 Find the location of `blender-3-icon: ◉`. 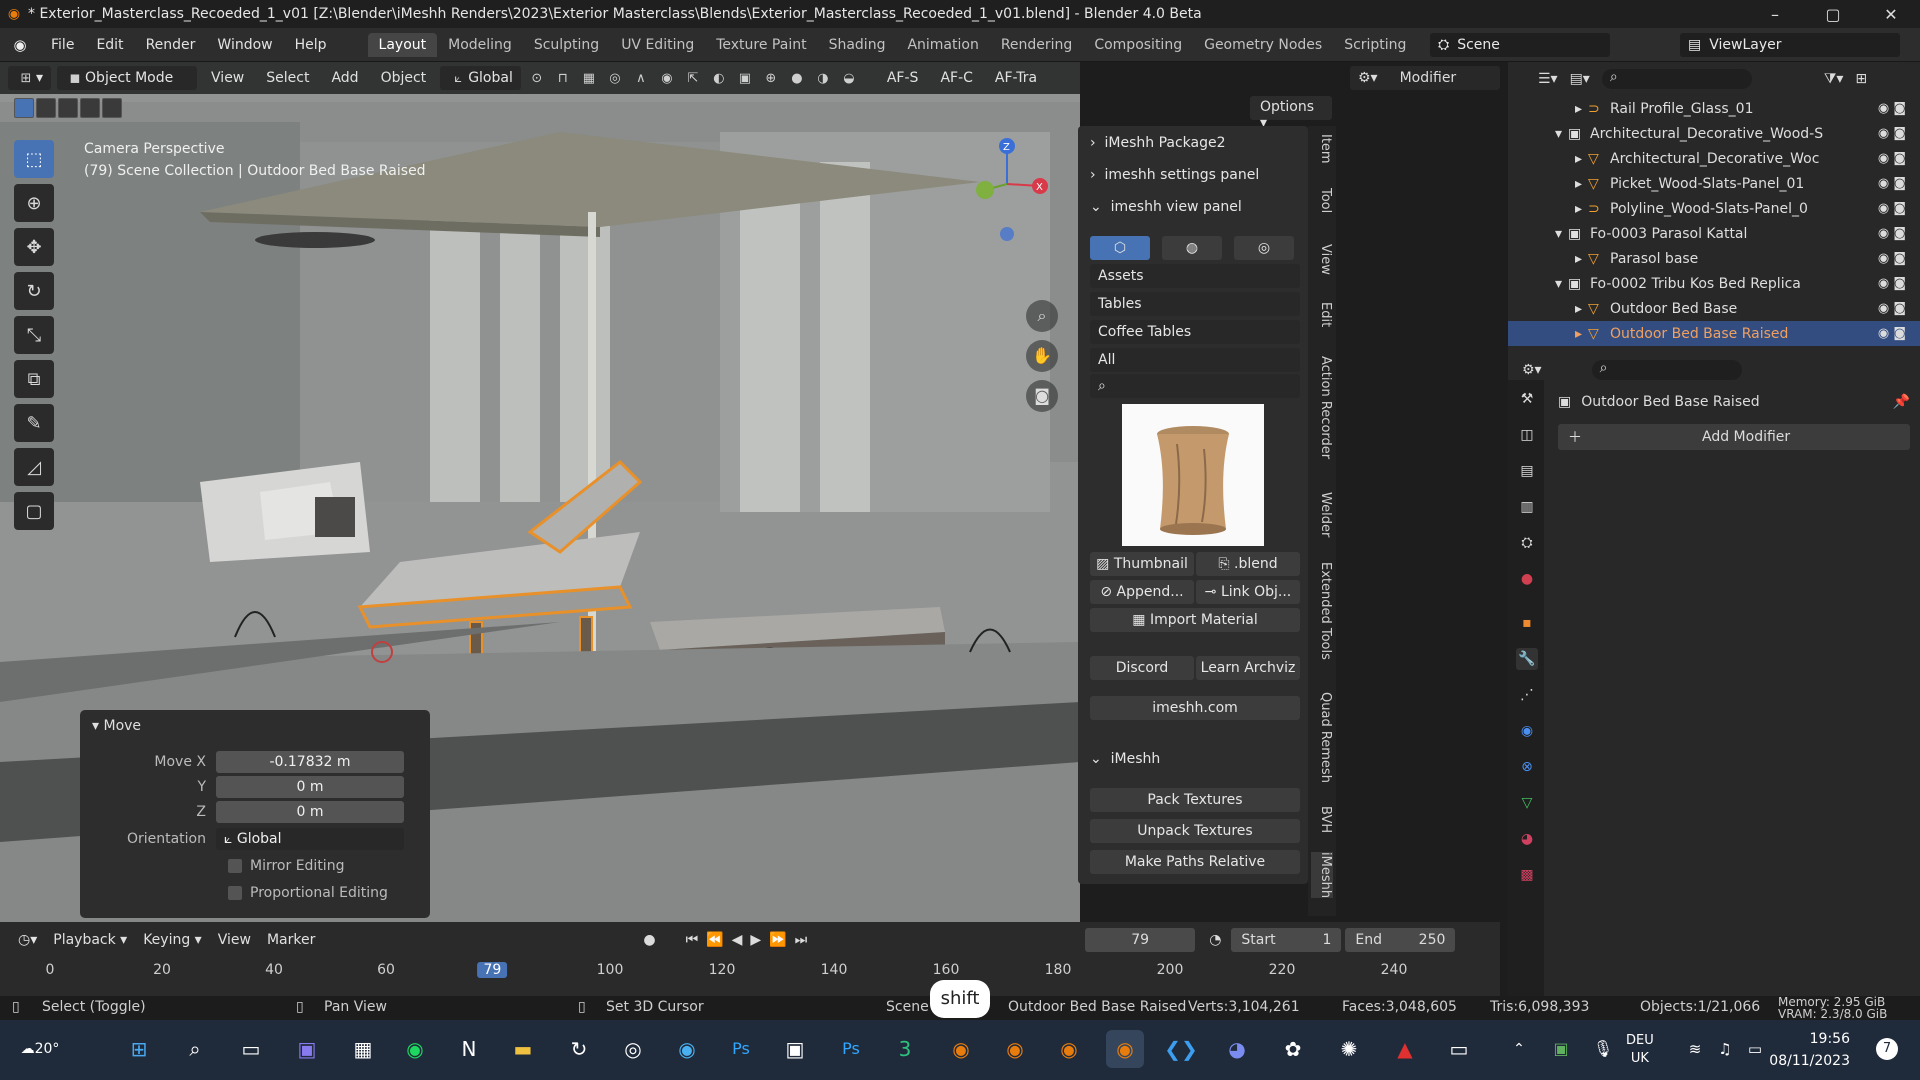

blender-3-icon: ◉ is located at coordinates (1069, 1049).